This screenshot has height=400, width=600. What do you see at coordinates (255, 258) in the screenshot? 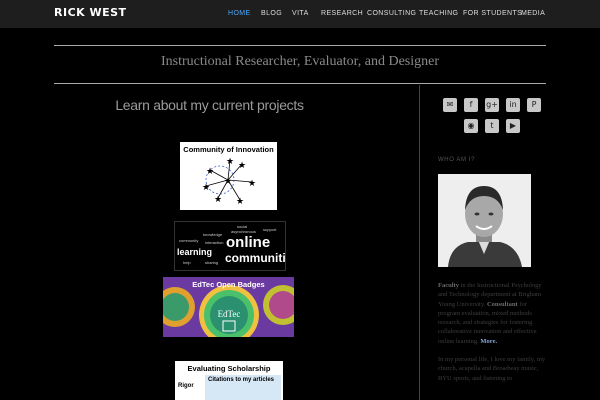
I see `word-communities: communities` at bounding box center [255, 258].